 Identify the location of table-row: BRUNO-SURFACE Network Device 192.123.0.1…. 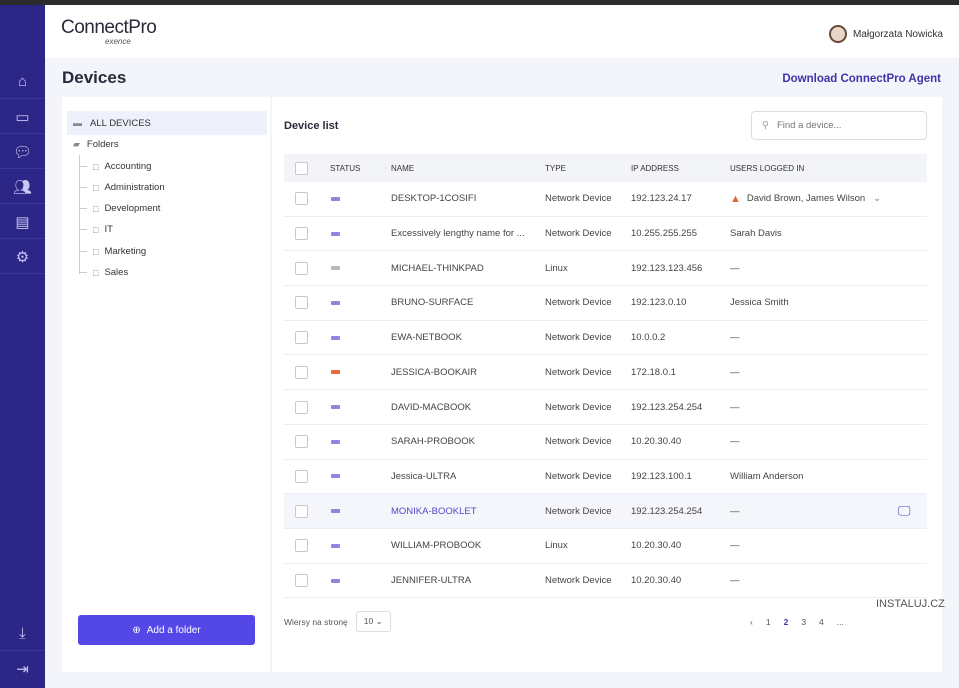
(605, 303).